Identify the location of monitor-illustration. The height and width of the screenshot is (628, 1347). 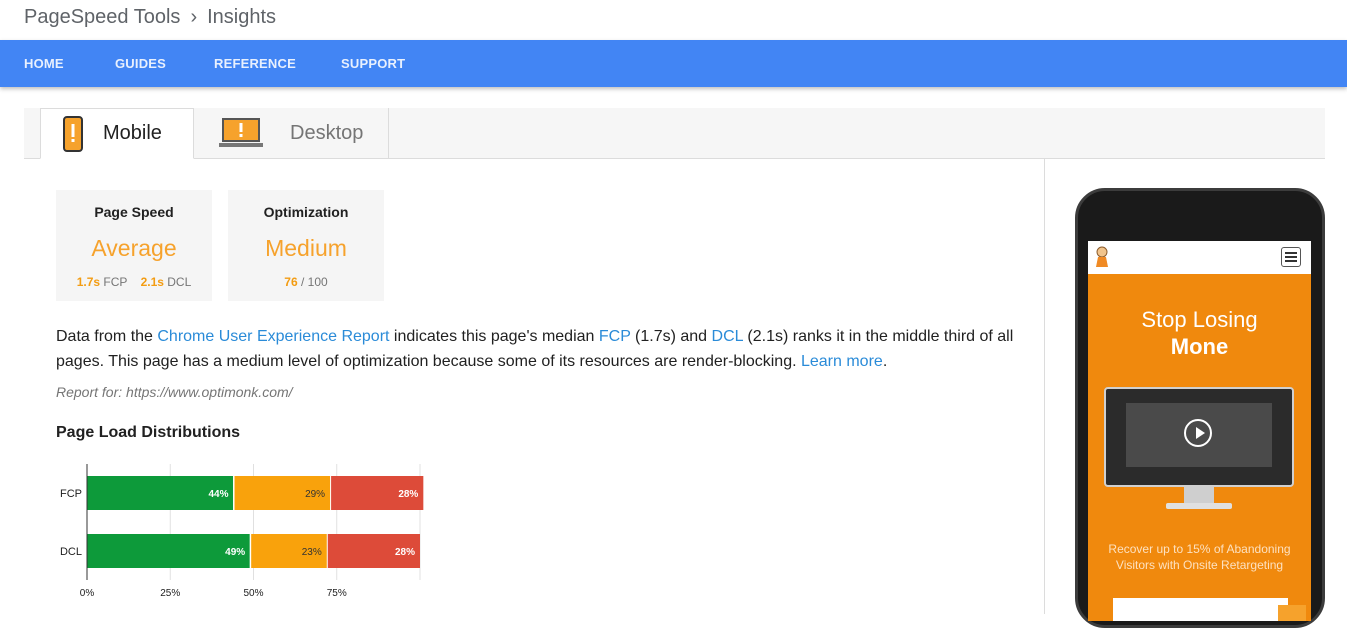
(1199, 437).